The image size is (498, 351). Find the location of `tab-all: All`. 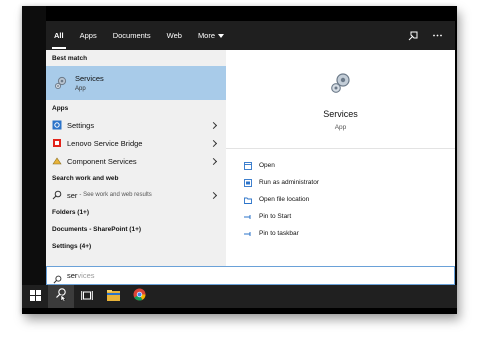

tab-all: All is located at coordinates (59, 35).